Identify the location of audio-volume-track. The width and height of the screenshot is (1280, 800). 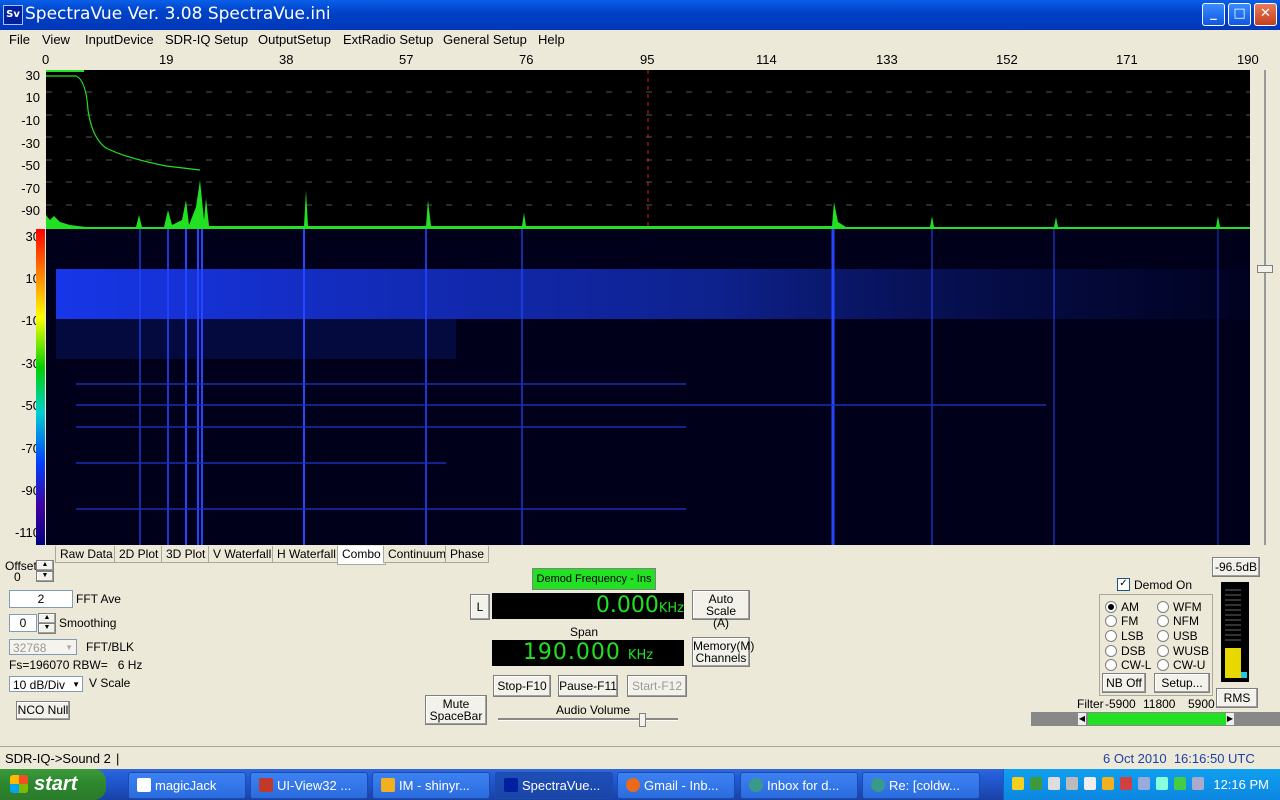
(588, 719).